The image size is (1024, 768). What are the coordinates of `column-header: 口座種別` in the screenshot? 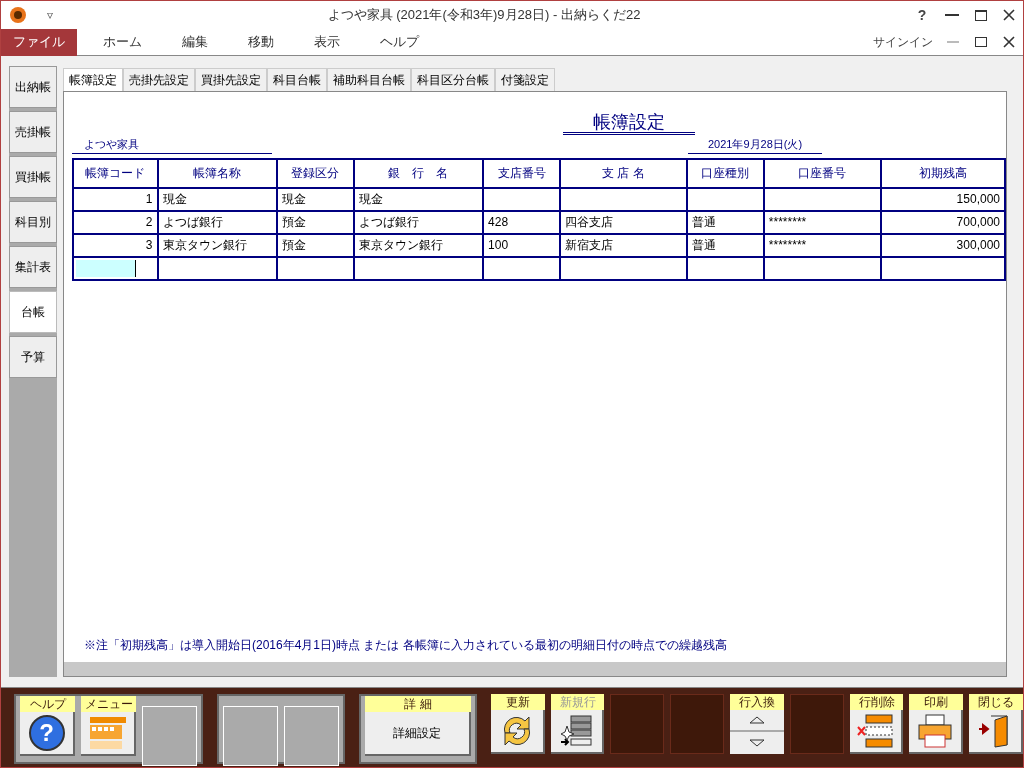 It's located at (725, 173).